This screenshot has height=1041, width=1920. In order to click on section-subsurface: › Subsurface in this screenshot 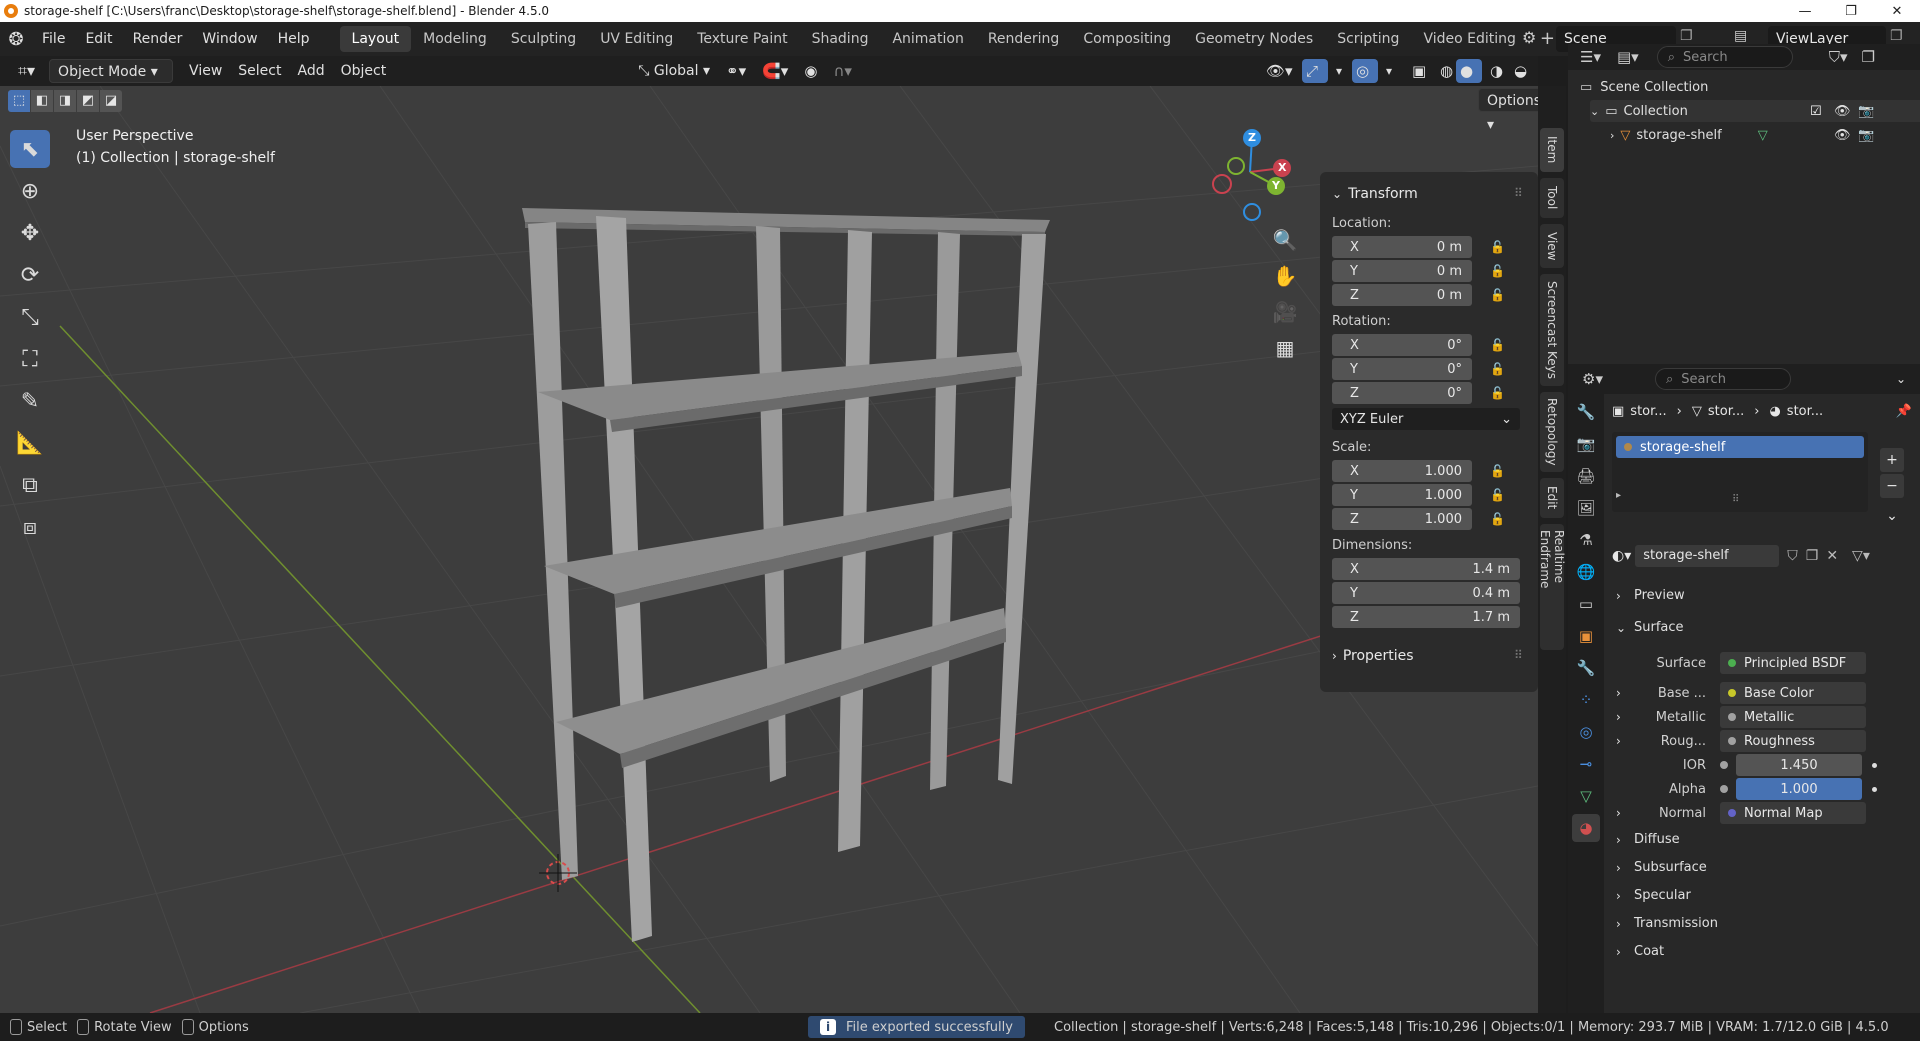, I will do `click(1661, 867)`.